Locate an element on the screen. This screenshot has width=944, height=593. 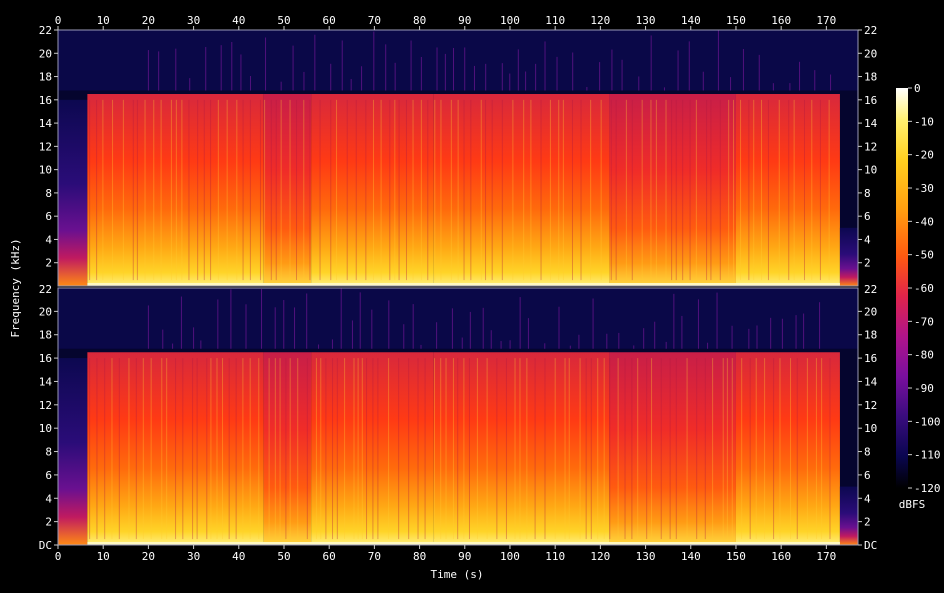
x-tick-label-top: 110 is located at coordinates (555, 20).